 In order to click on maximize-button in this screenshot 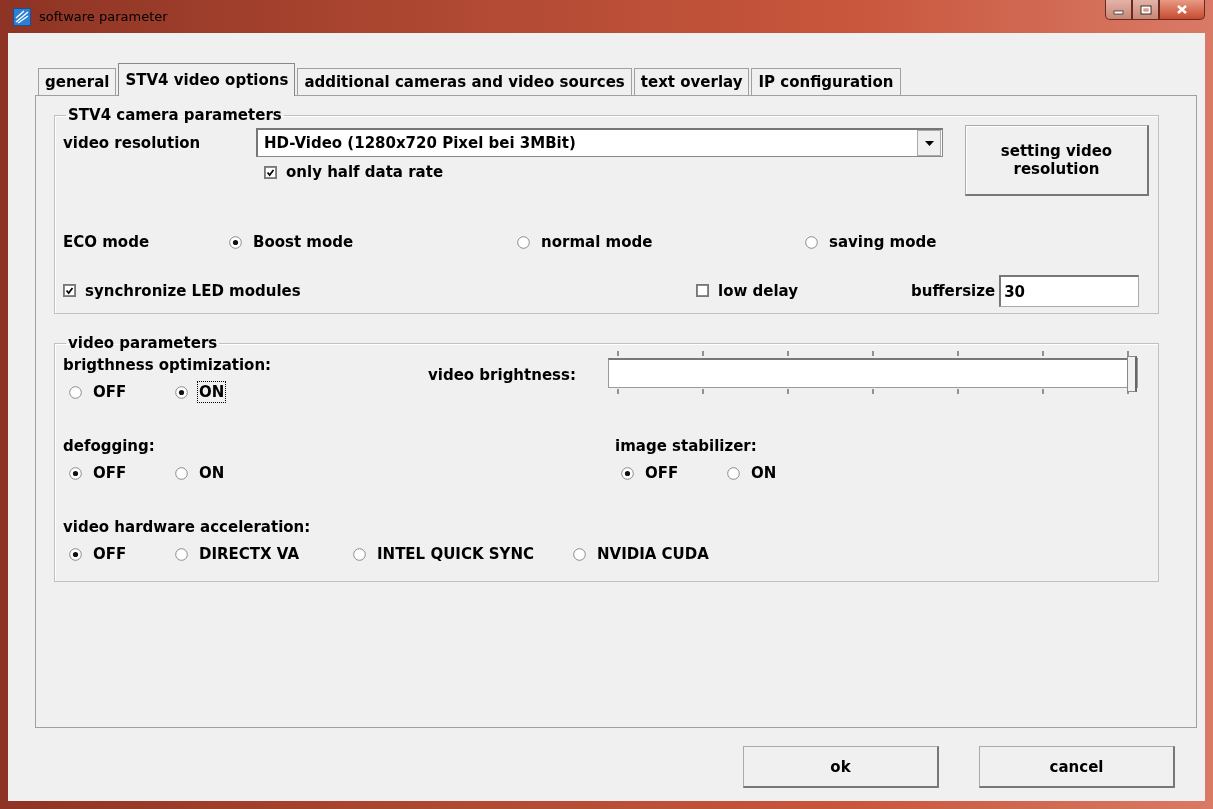, I will do `click(1145, 10)`.